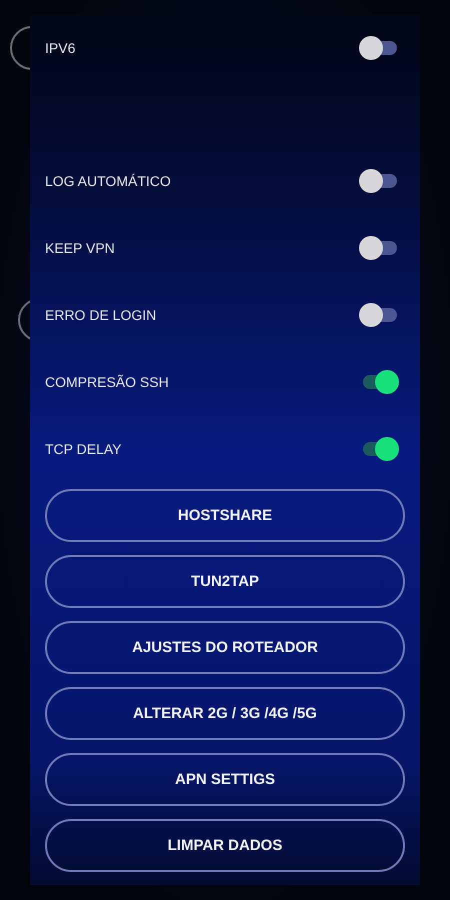  What do you see at coordinates (225, 581) in the screenshot?
I see `action-button: TUN2TAP` at bounding box center [225, 581].